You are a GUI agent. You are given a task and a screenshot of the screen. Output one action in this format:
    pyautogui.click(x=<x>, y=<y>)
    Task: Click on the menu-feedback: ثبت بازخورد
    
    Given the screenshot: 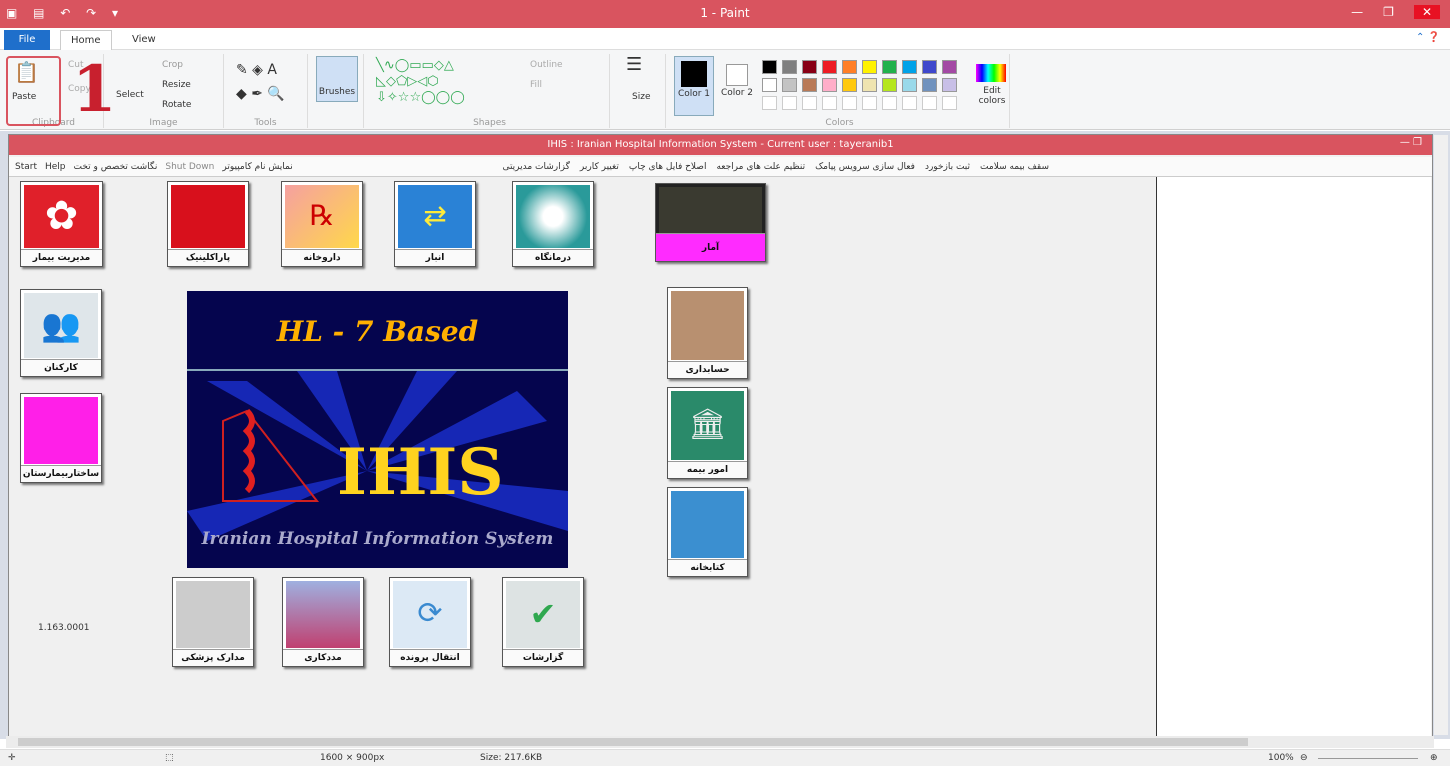 What is the action you would take?
    pyautogui.click(x=947, y=167)
    